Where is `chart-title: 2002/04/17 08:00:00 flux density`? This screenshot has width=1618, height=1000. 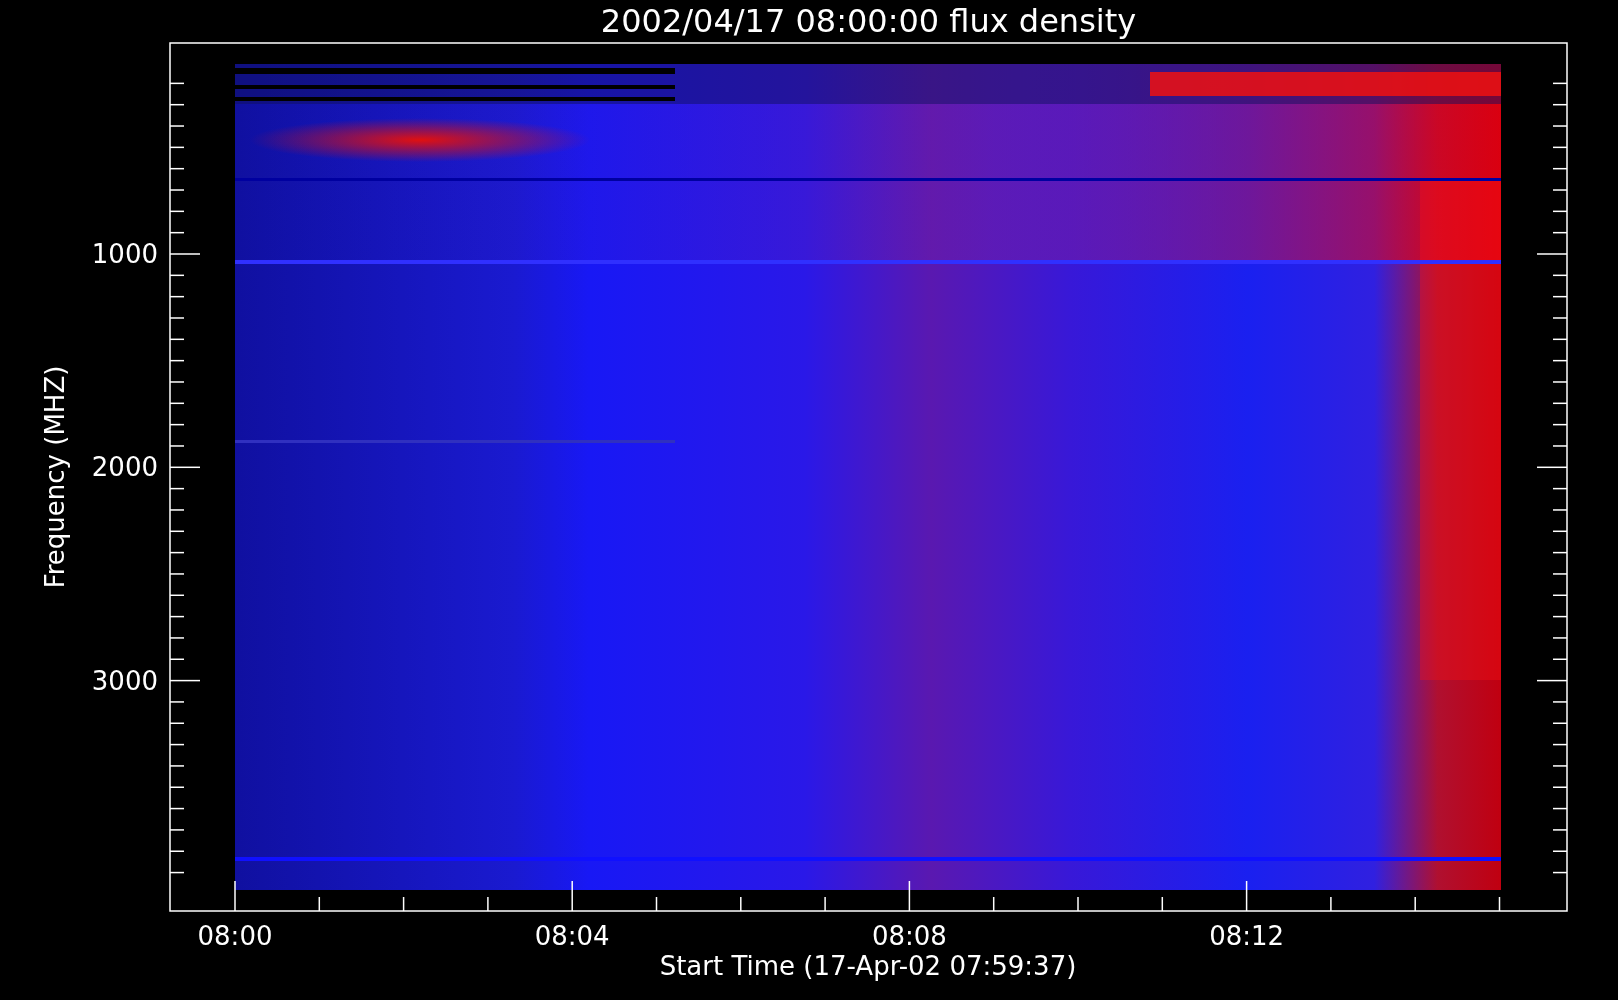
chart-title: 2002/04/17 08:00:00 flux density is located at coordinates (868, 21).